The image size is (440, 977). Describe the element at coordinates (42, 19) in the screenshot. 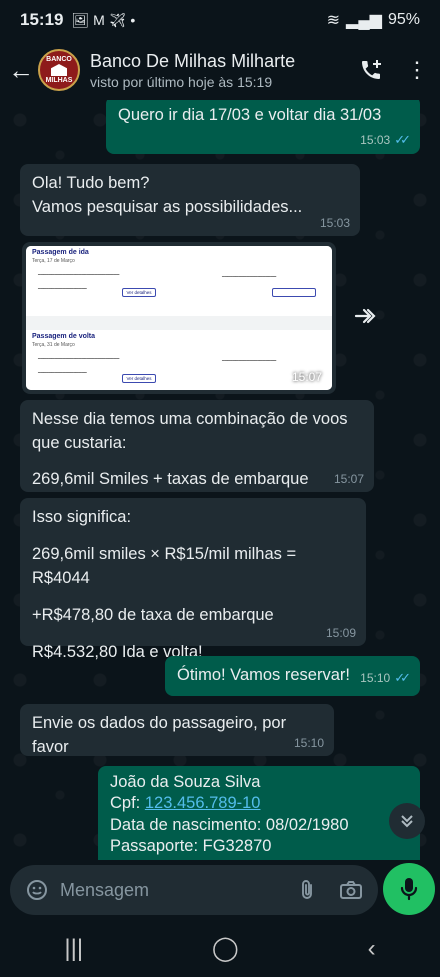

I see `status-time: 15:19` at that location.